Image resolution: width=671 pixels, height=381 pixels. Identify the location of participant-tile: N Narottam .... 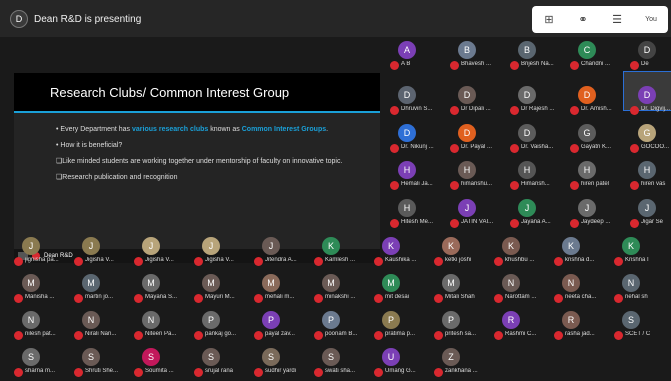
(524, 290).